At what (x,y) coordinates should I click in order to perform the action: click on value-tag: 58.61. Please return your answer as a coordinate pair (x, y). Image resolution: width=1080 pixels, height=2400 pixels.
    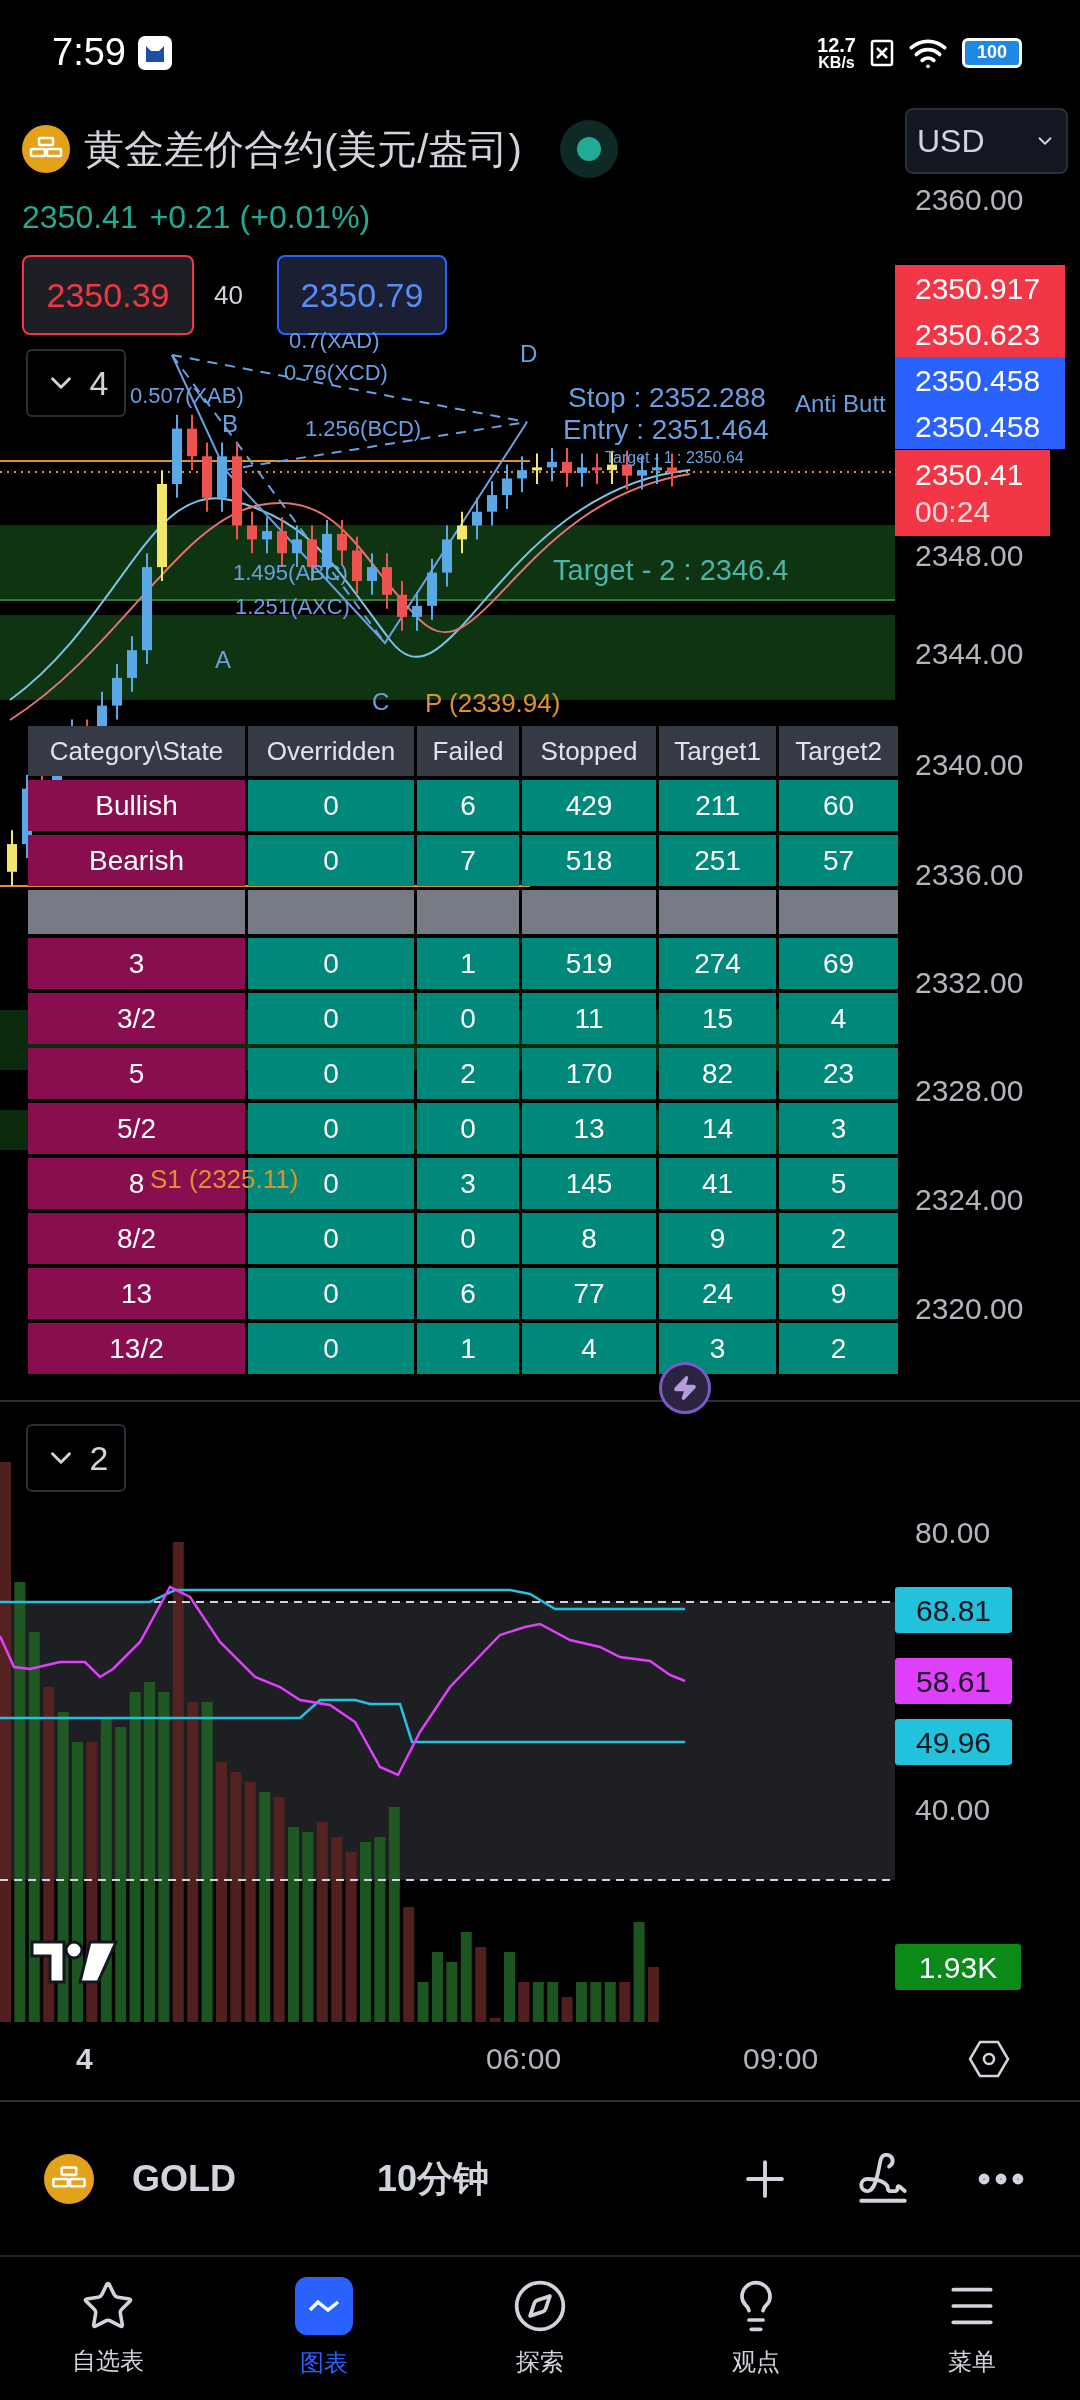
    Looking at the image, I should click on (953, 1681).